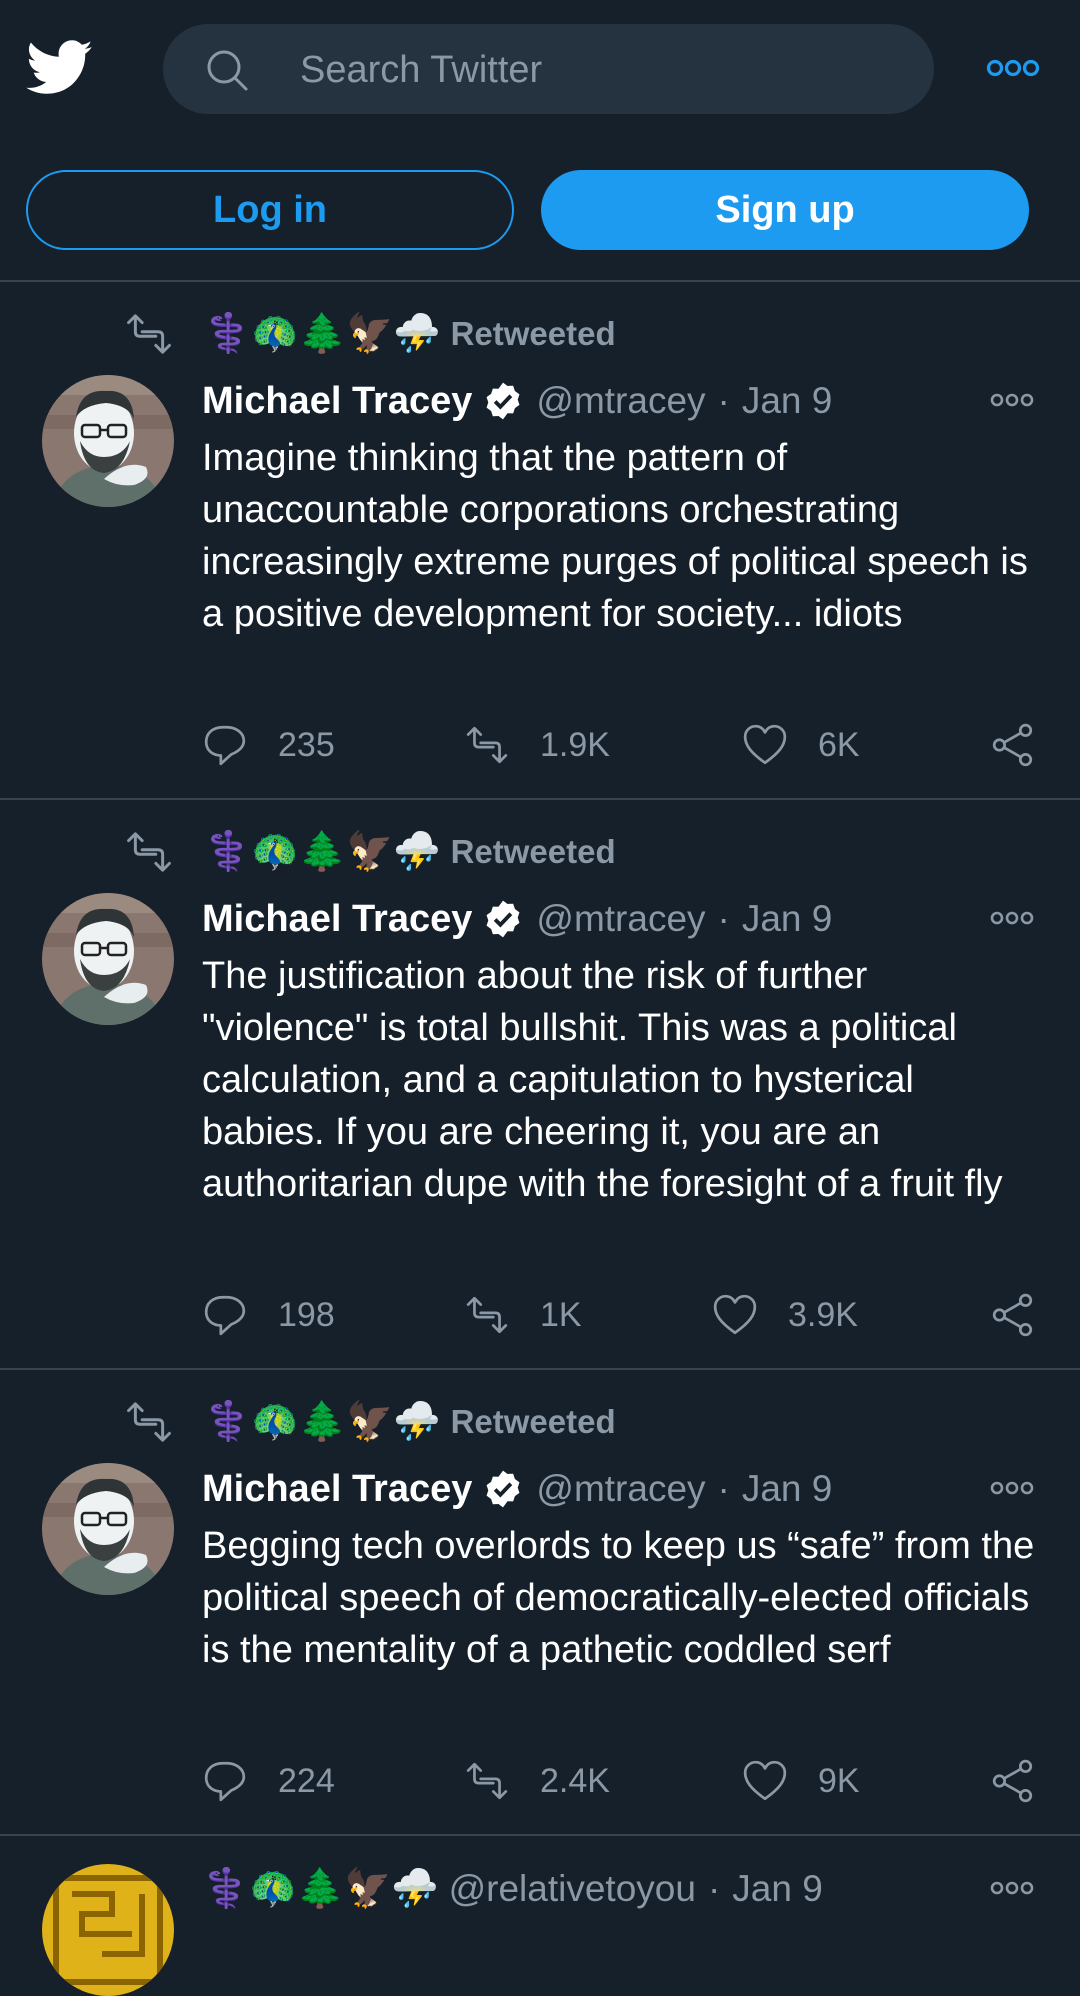 The image size is (1080, 1996). Describe the element at coordinates (785, 210) in the screenshot. I see `signup-button: Sign up` at that location.